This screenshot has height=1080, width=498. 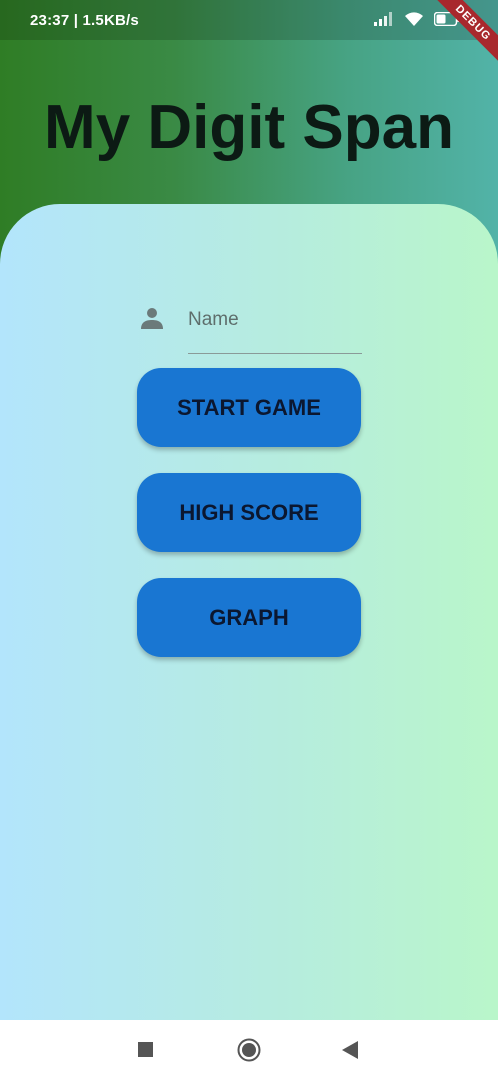 What do you see at coordinates (249, 127) in the screenshot?
I see `app-title: My Digit Span` at bounding box center [249, 127].